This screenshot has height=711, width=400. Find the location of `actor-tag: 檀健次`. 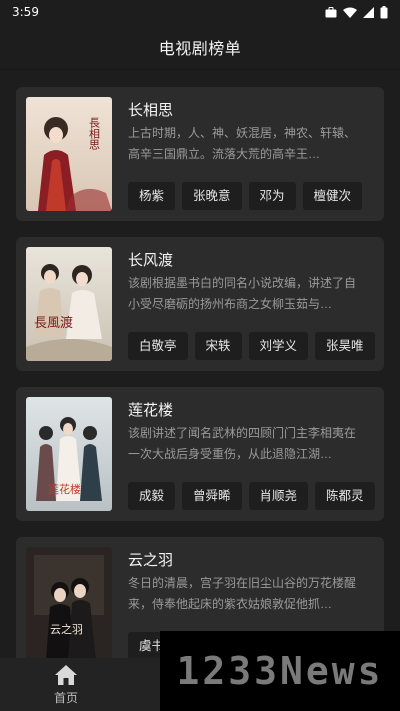

actor-tag: 檀健次 is located at coordinates (332, 196).